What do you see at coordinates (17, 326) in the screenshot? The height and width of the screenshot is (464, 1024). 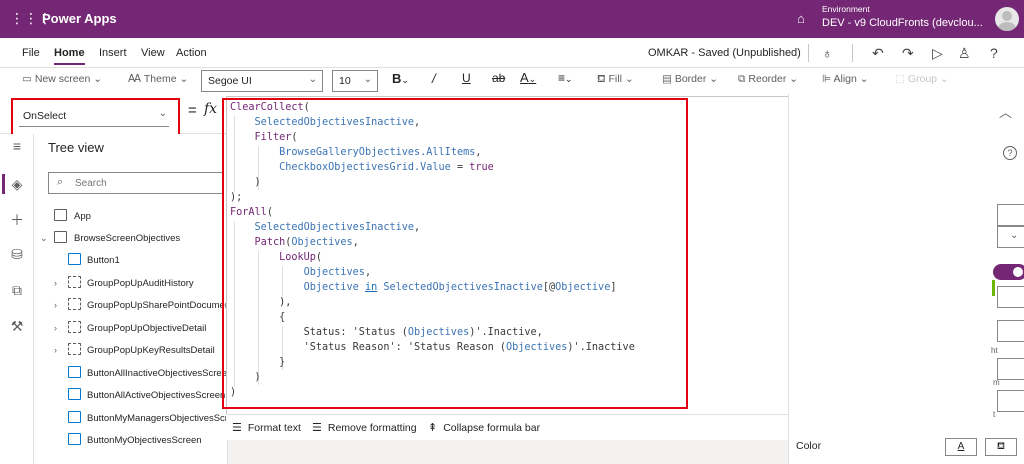 I see `advanced-tools-icon: ⚒` at bounding box center [17, 326].